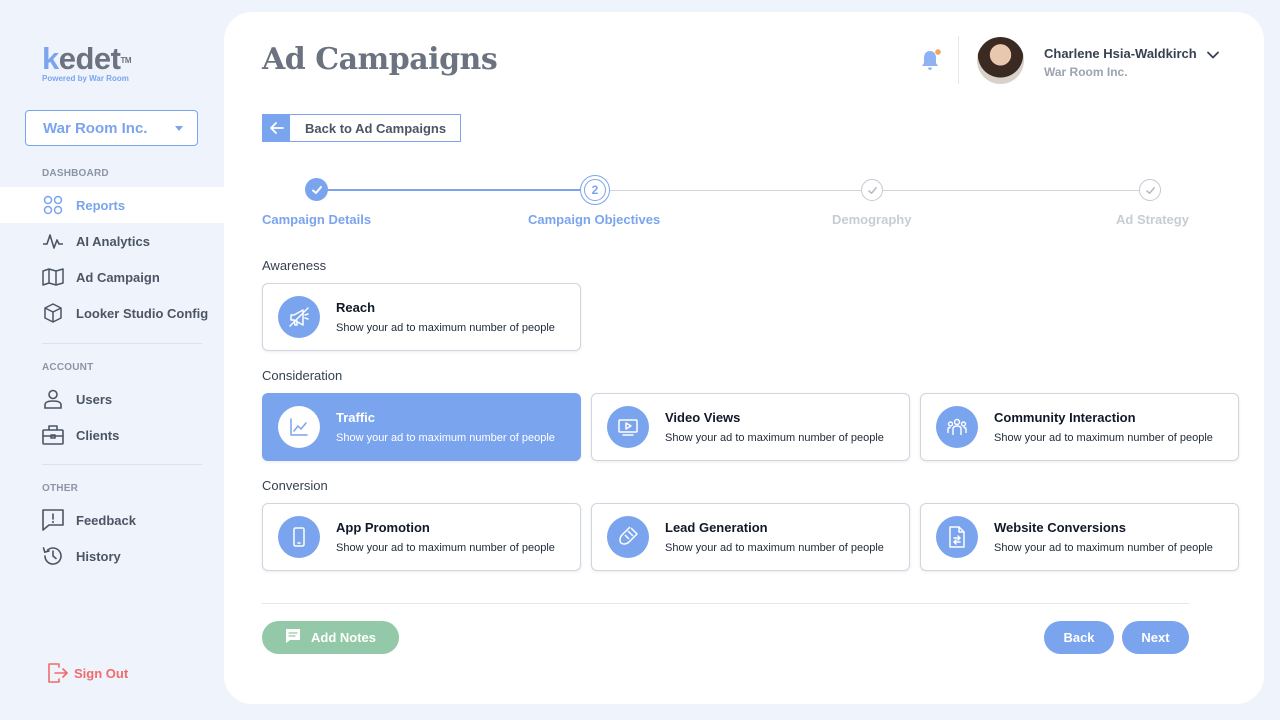 This screenshot has height=720, width=1280. What do you see at coordinates (299, 317) in the screenshot?
I see `megaphone-icon` at bounding box center [299, 317].